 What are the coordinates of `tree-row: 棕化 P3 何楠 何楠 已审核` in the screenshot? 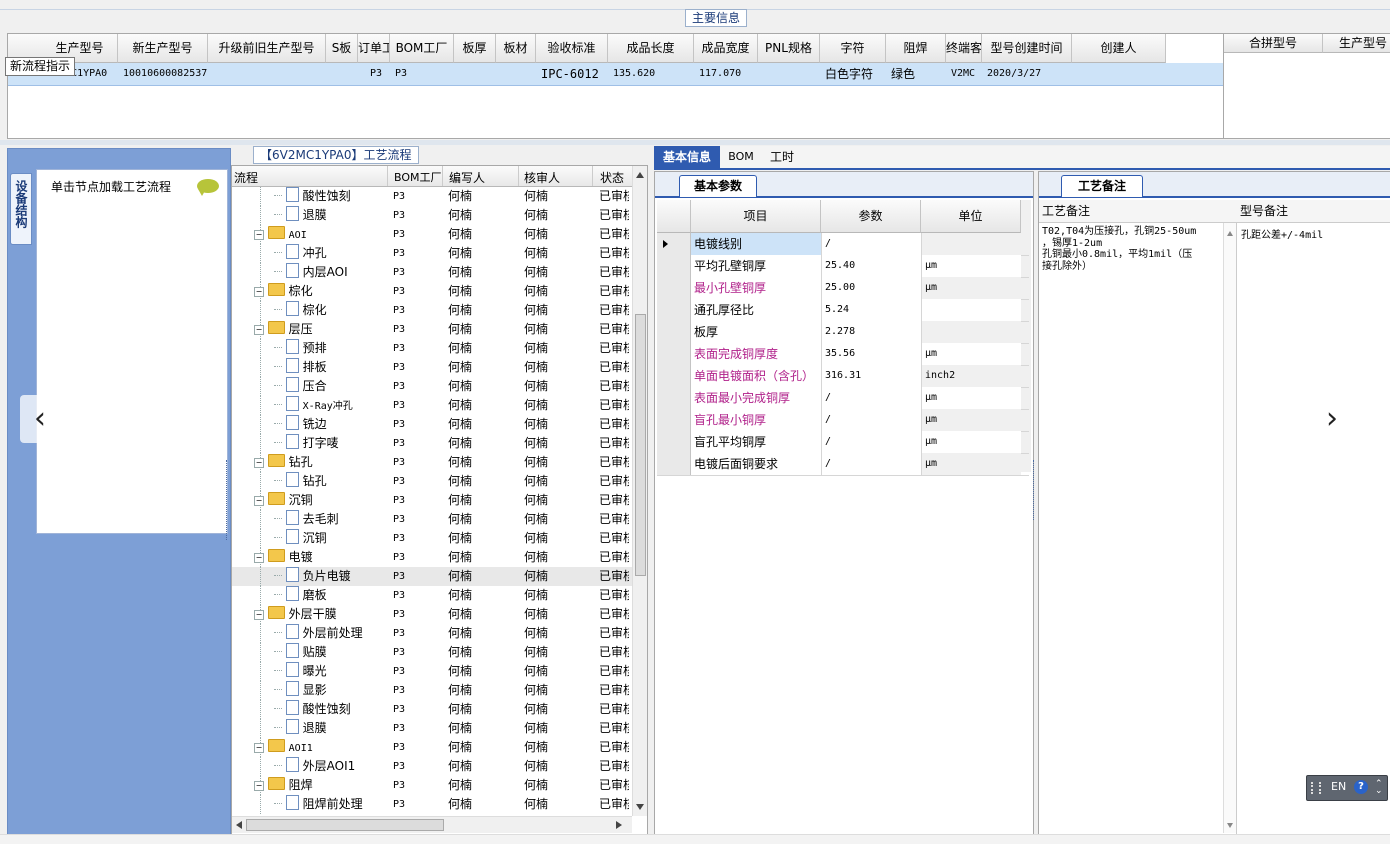 It's located at (432, 310).